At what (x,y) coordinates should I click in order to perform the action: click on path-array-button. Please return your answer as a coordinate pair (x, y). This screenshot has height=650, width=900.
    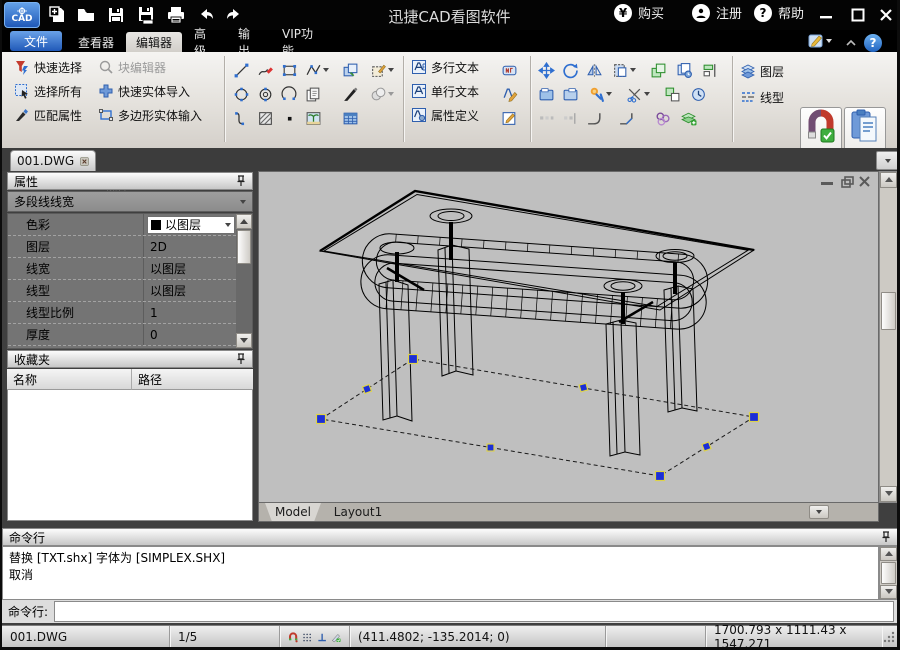
    Looking at the image, I should click on (573, 94).